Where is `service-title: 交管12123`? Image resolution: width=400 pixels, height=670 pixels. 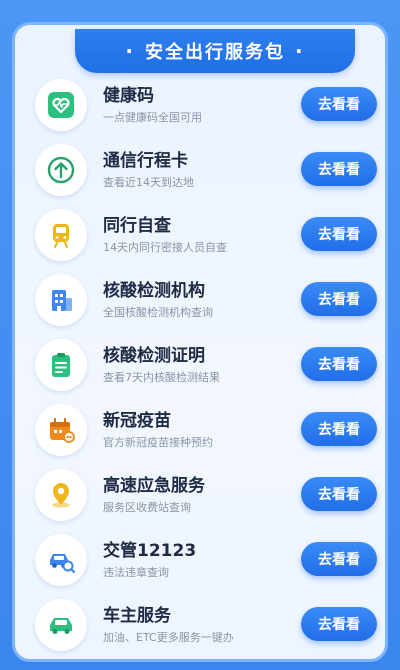 service-title: 交管12123 is located at coordinates (150, 551).